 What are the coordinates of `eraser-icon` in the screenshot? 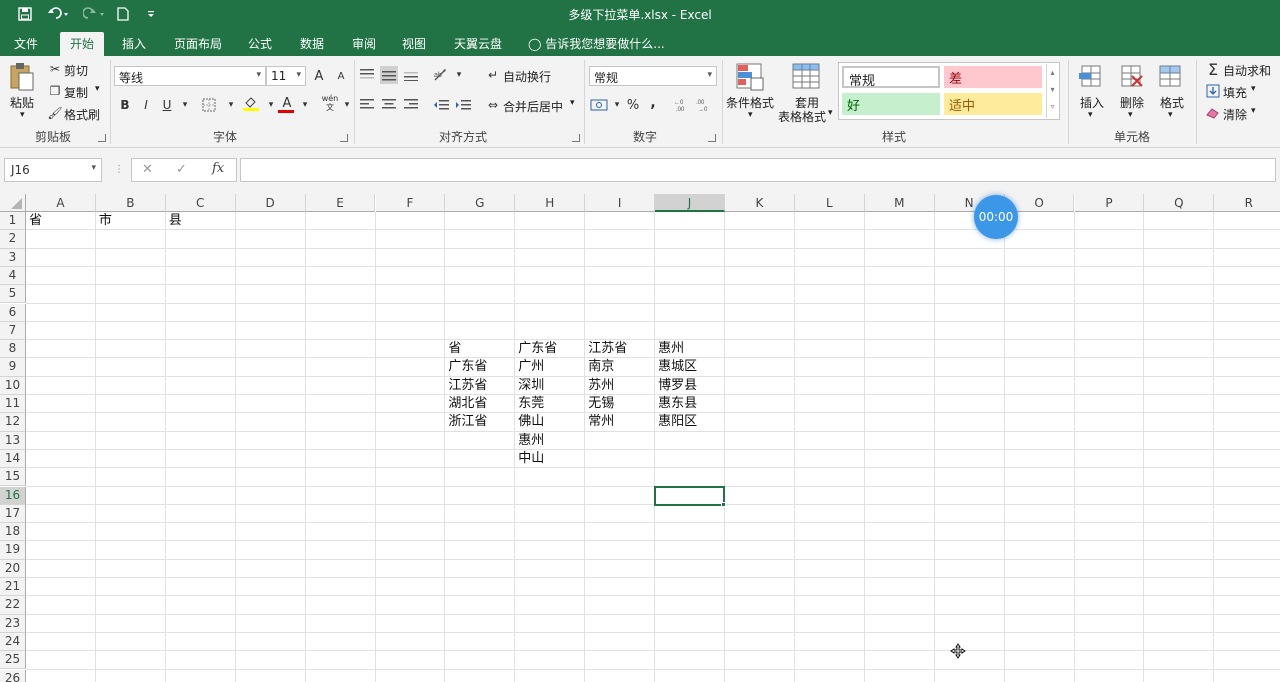 It's located at (1213, 113).